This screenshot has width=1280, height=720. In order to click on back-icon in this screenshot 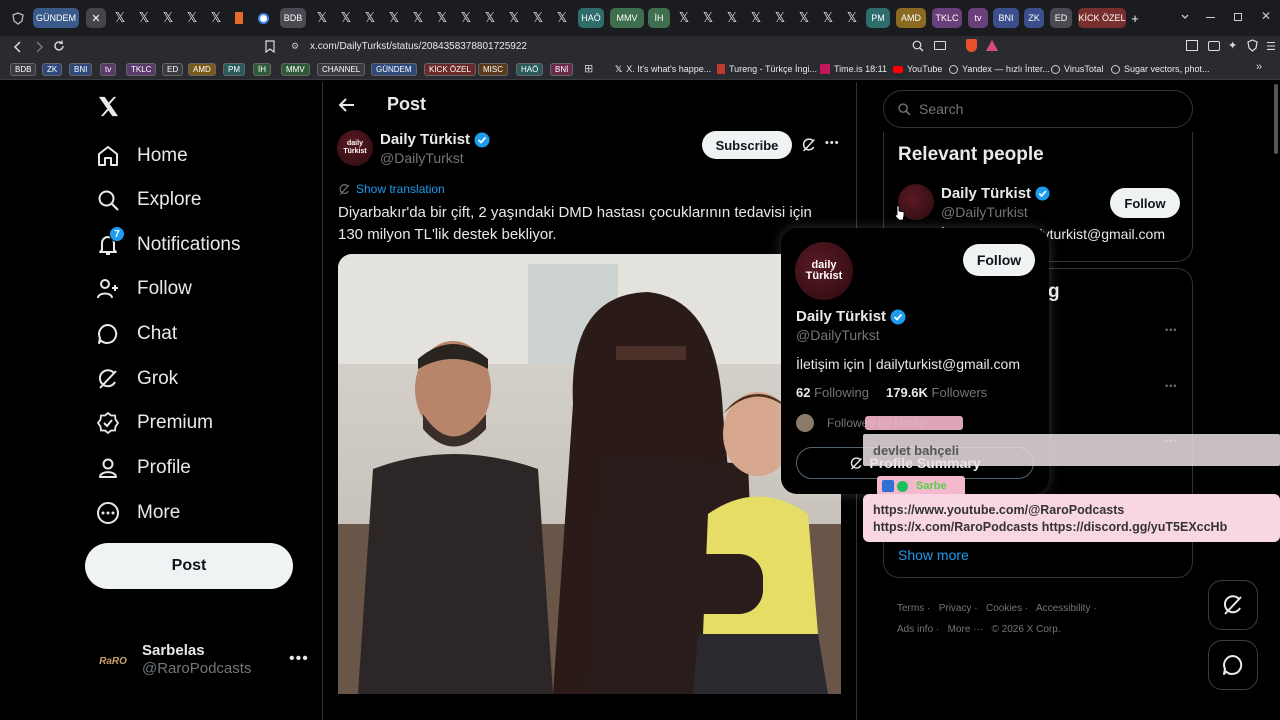, I will do `click(18, 47)`.